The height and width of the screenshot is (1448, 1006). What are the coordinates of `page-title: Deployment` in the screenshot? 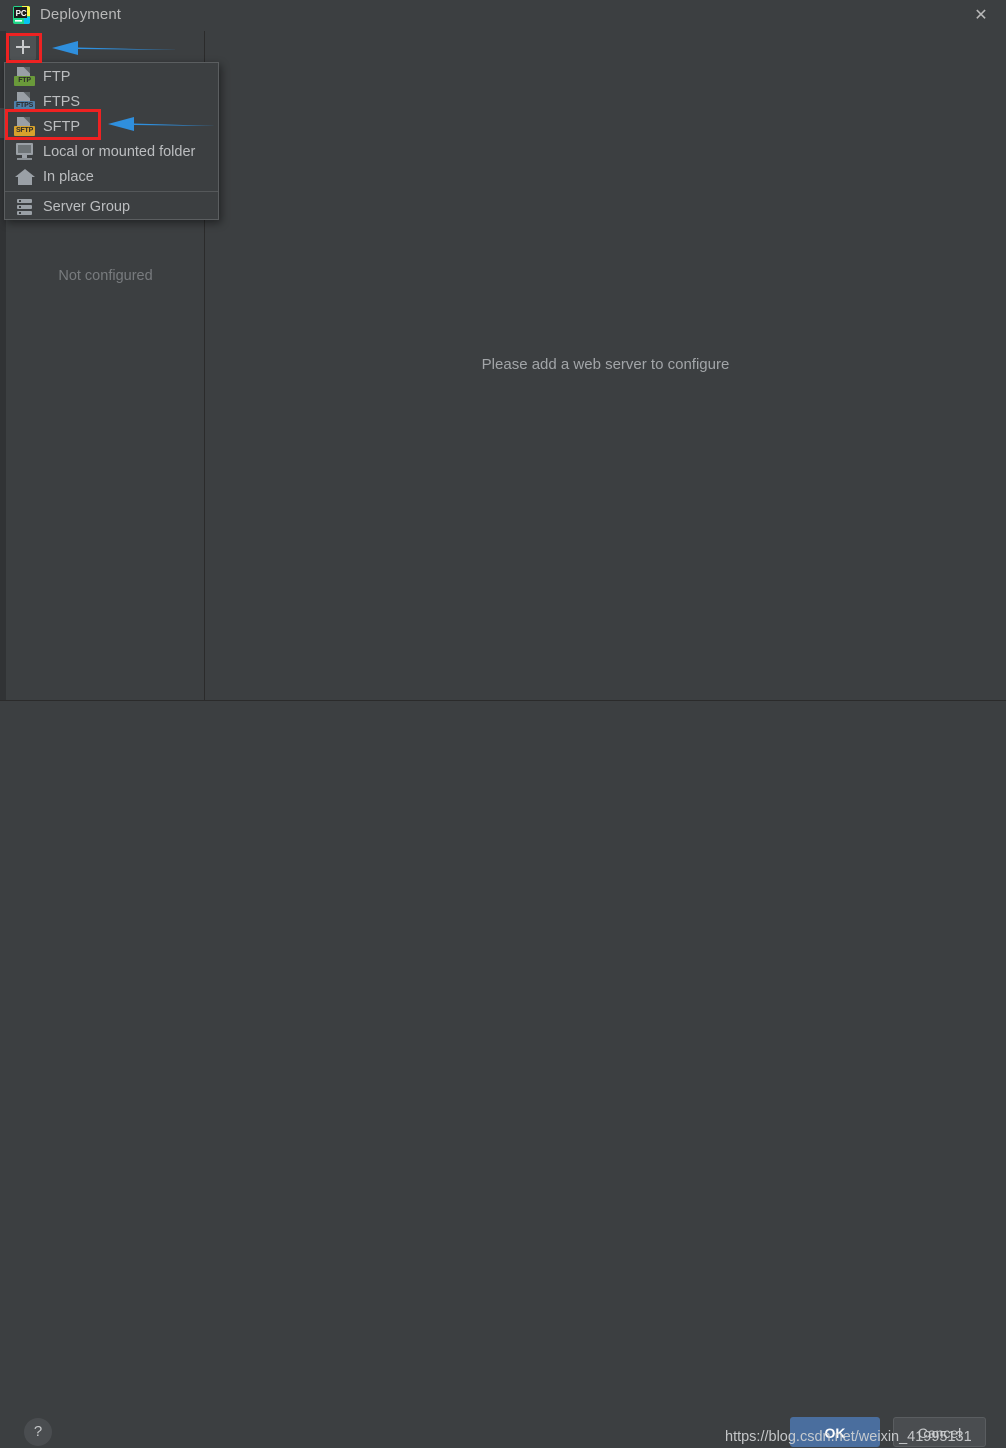 It's located at (81, 14).